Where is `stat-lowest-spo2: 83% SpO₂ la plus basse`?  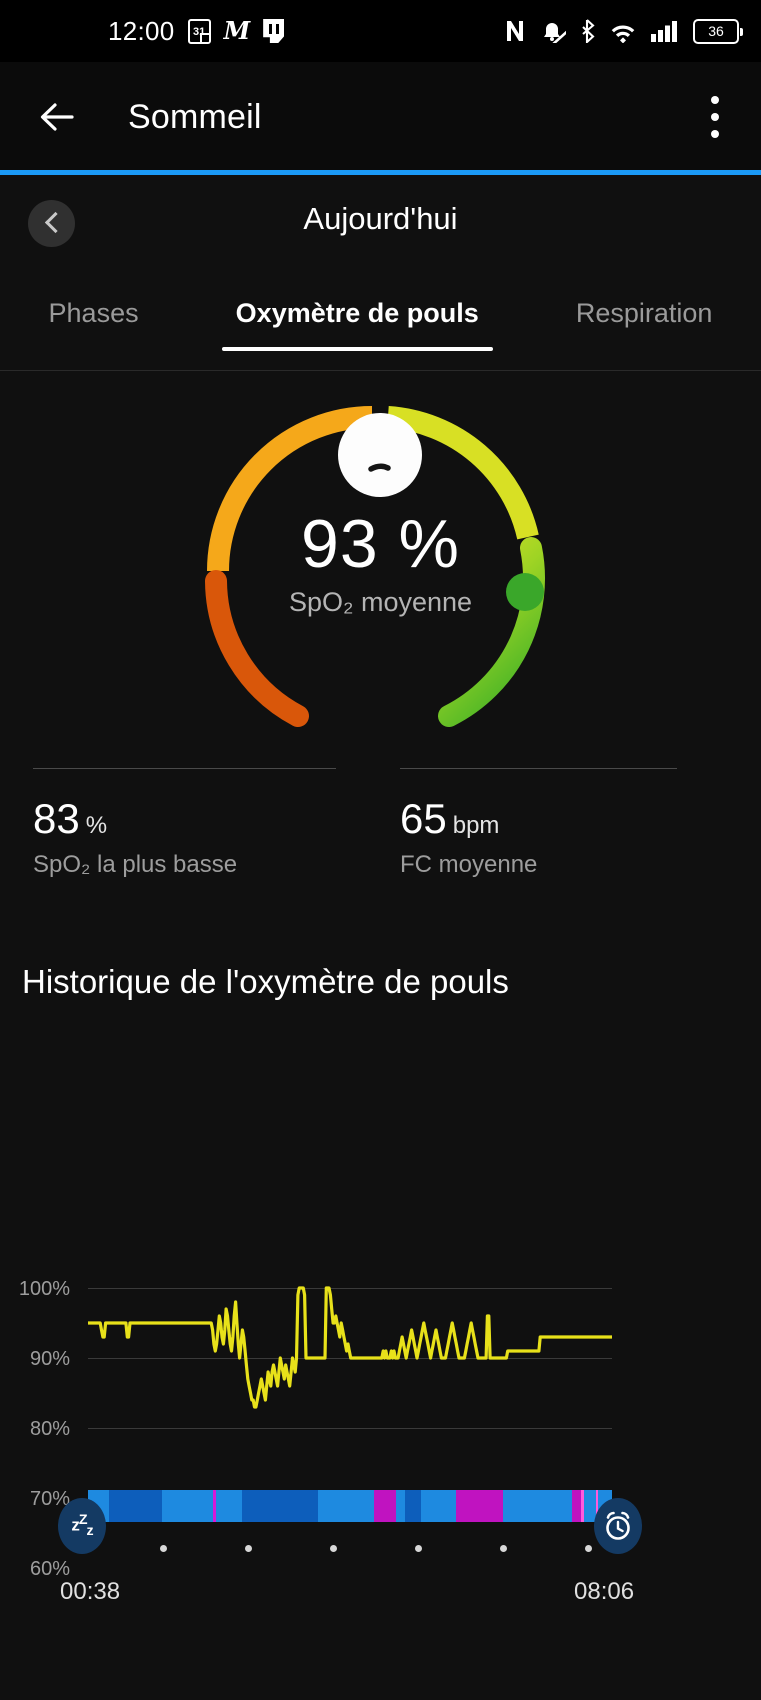 stat-lowest-spo2: 83% SpO₂ la plus basse is located at coordinates (184, 823).